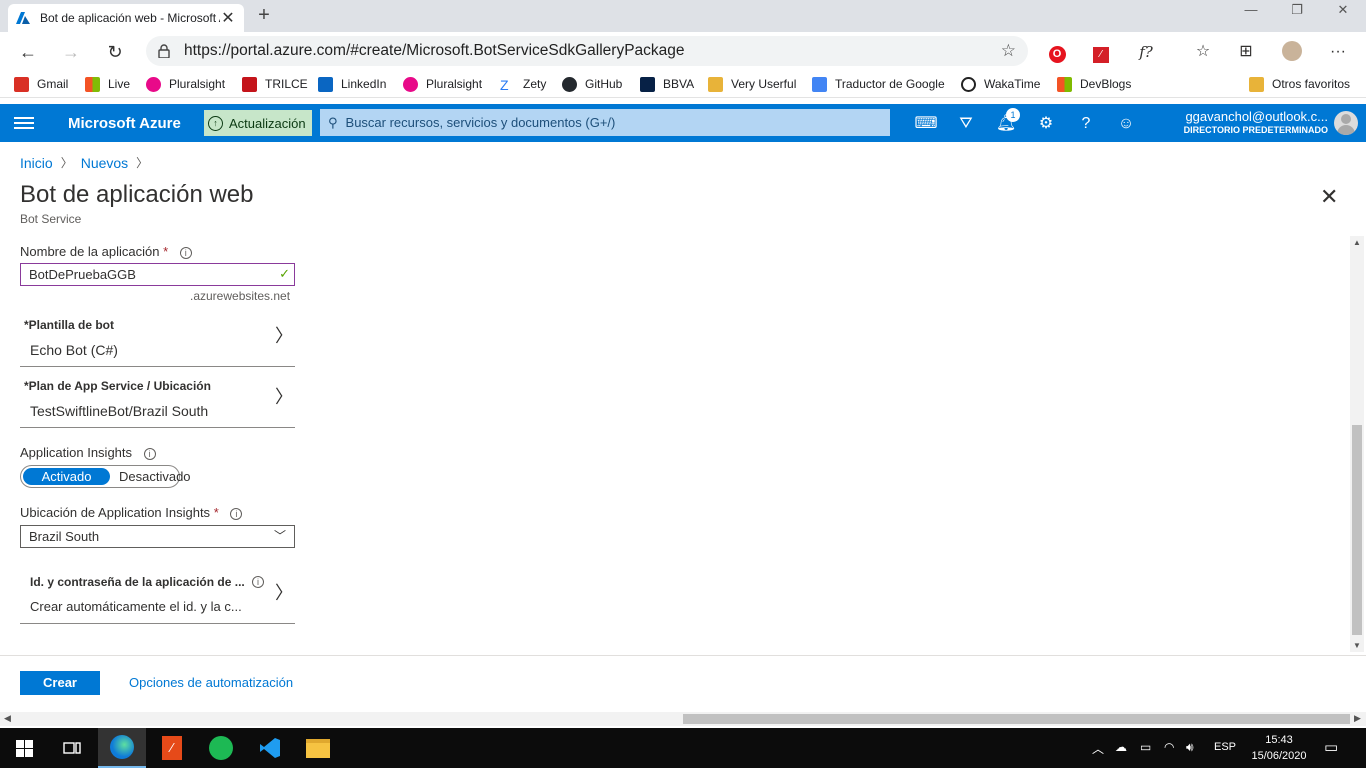  Describe the element at coordinates (1279, 748) in the screenshot. I see `clock: 15:43 15/06/2020` at that location.